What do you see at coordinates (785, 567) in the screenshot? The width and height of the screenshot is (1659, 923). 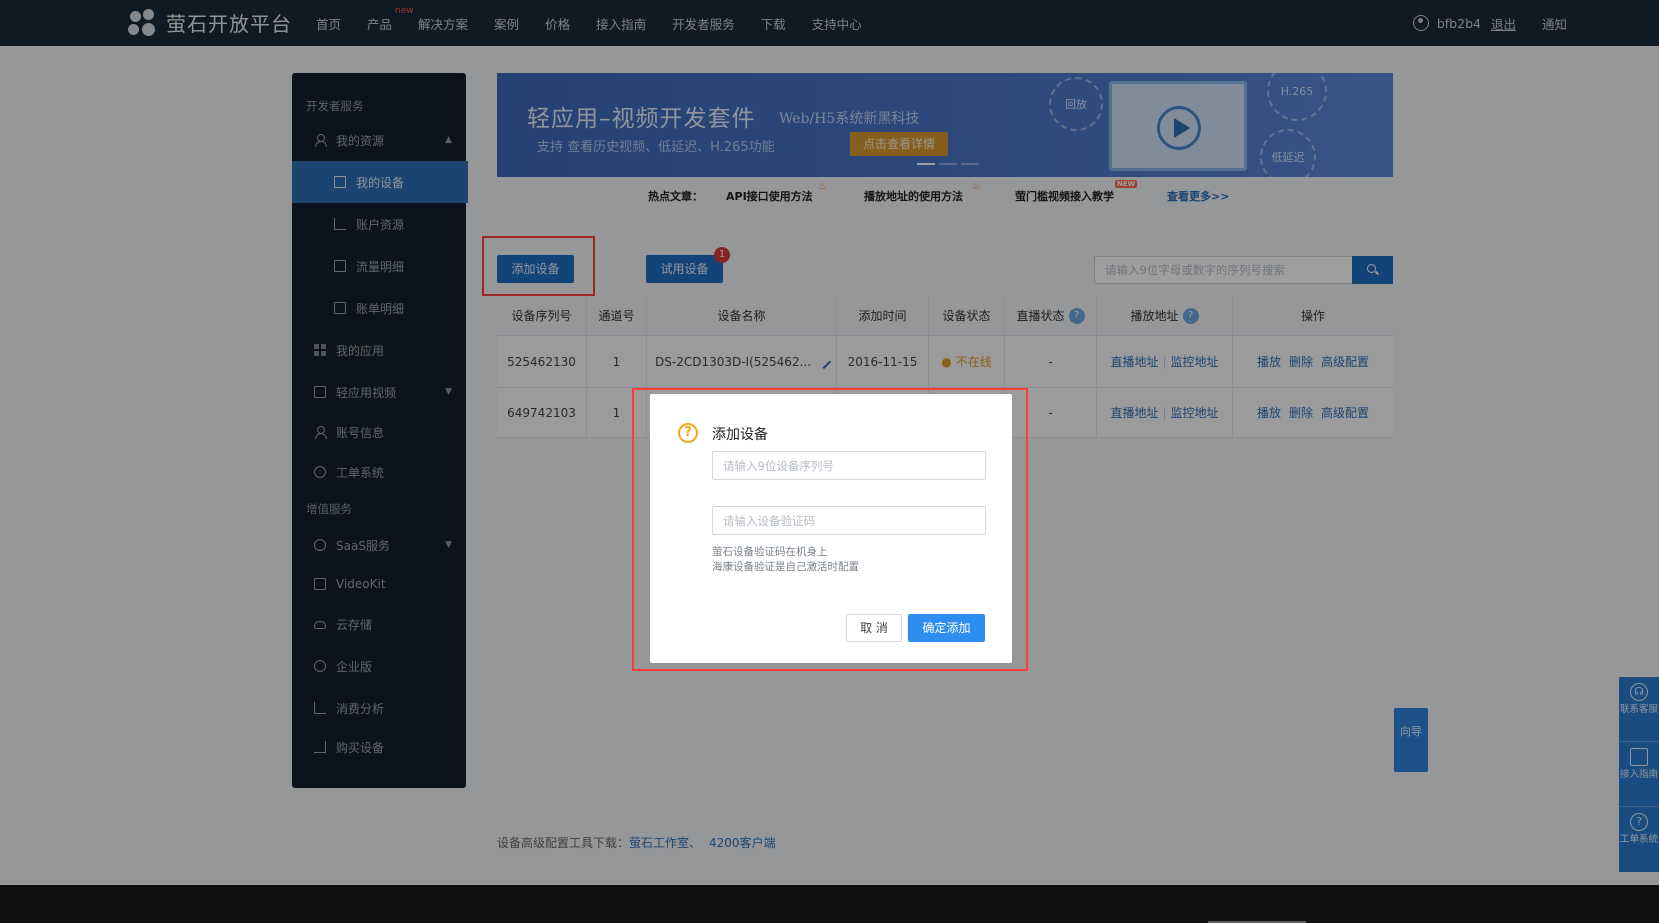 I see `hint-hikvision: 海康设备验证是自己激活时配置` at bounding box center [785, 567].